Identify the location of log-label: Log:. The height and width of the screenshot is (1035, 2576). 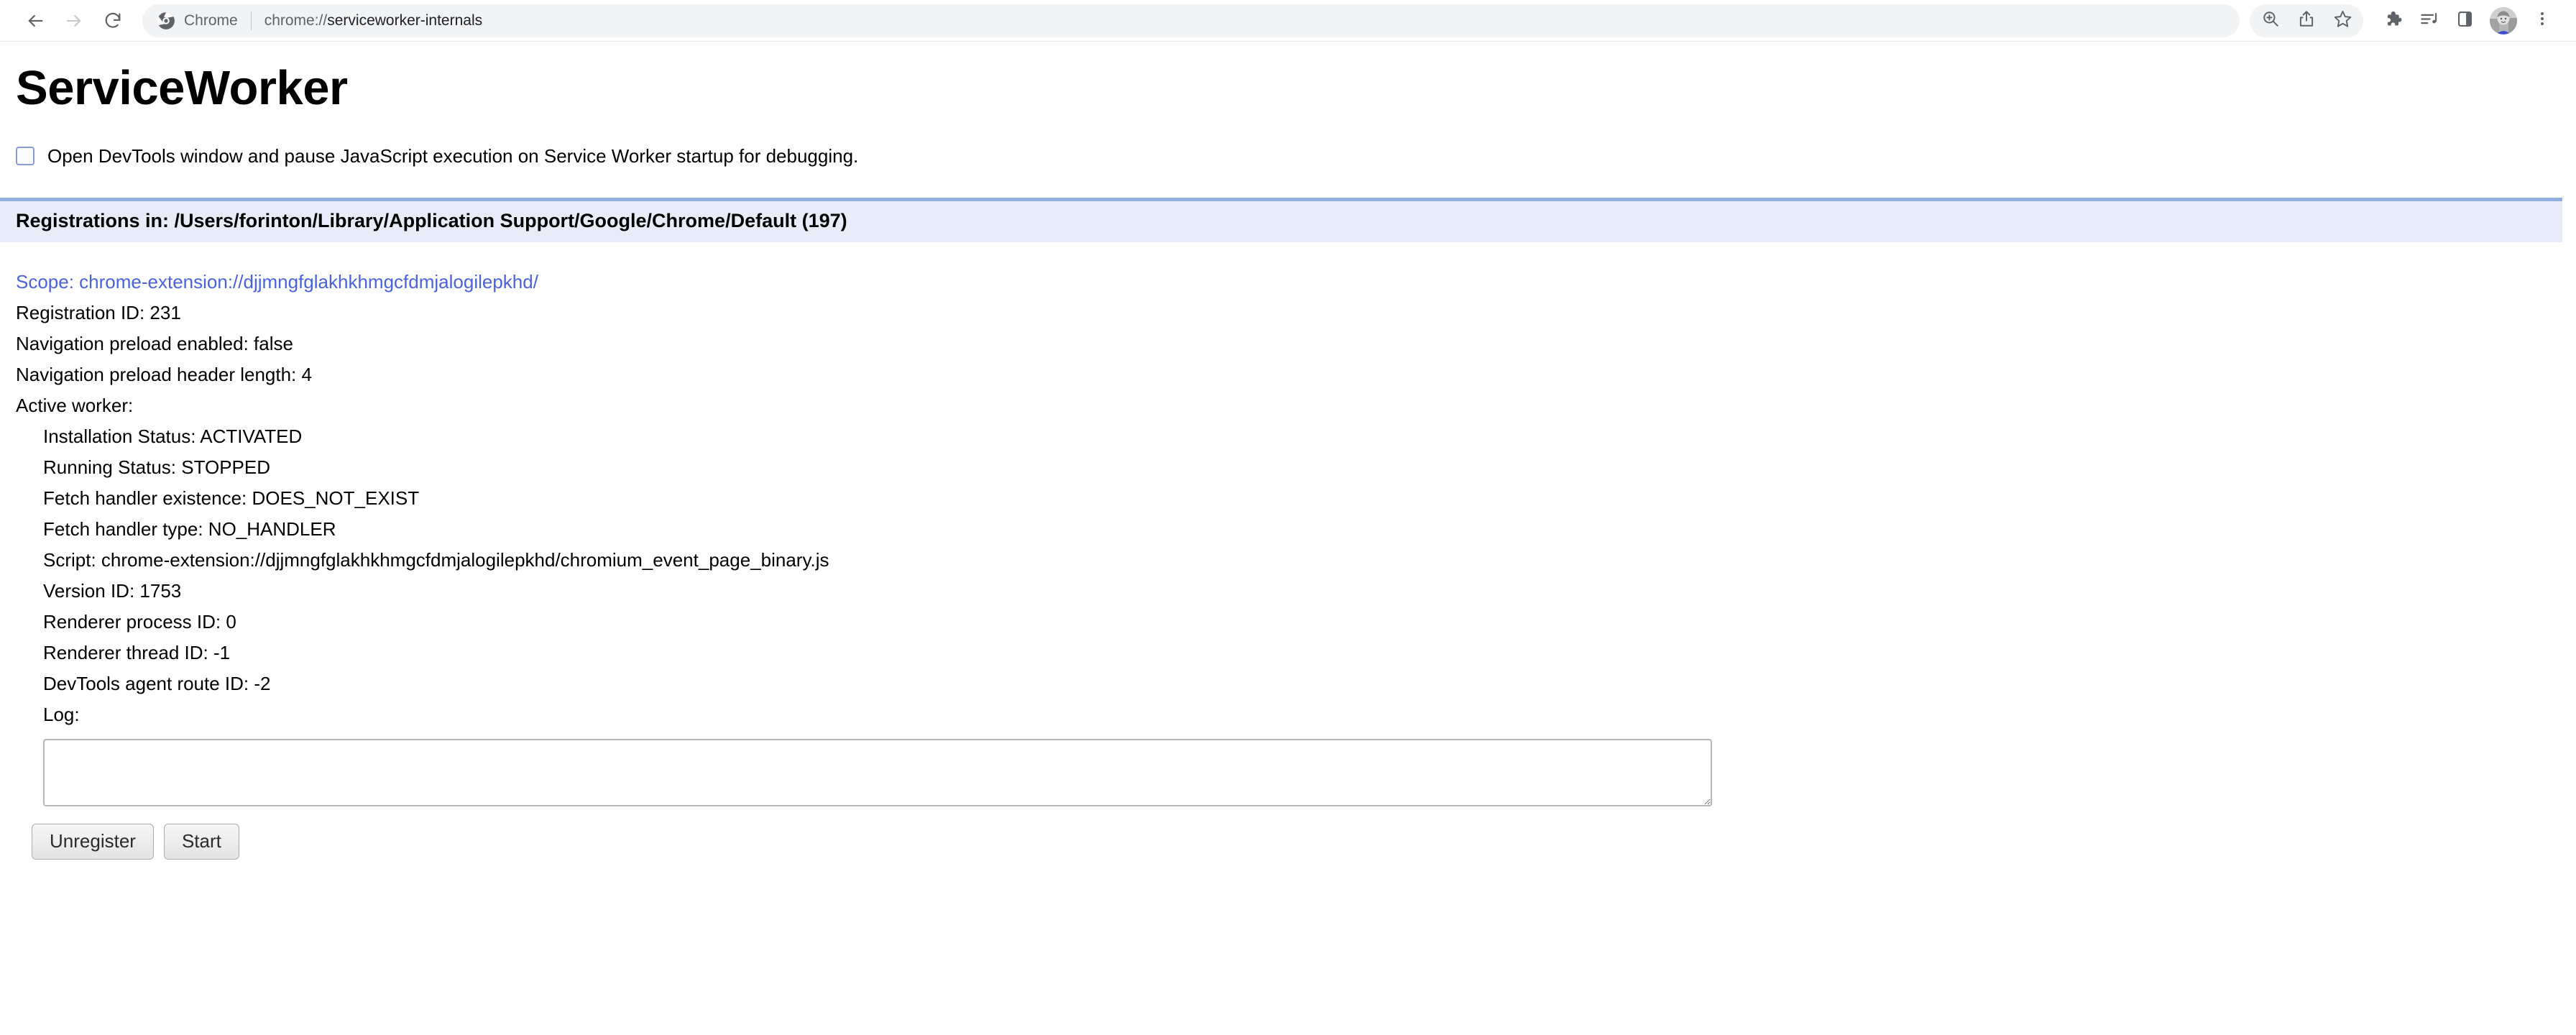
(61, 714).